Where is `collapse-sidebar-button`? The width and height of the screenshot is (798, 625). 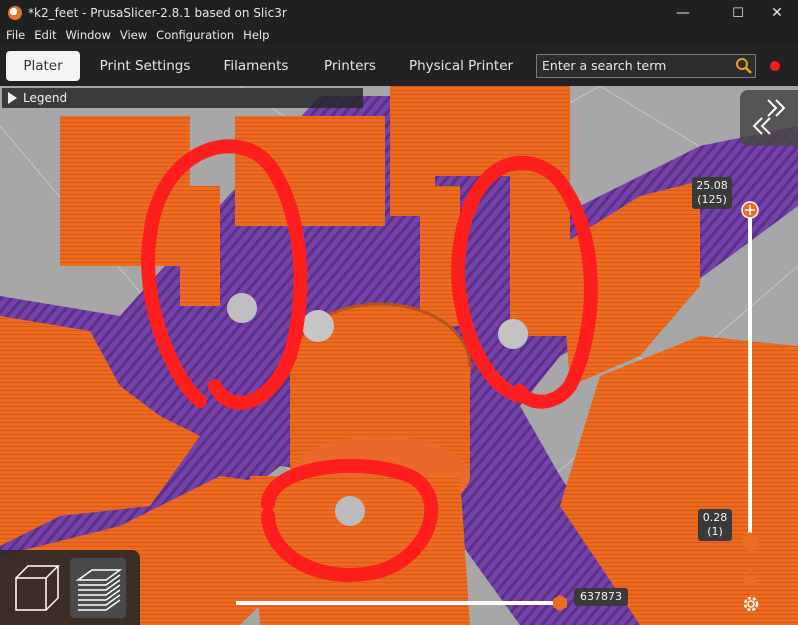 collapse-sidebar-button is located at coordinates (769, 118).